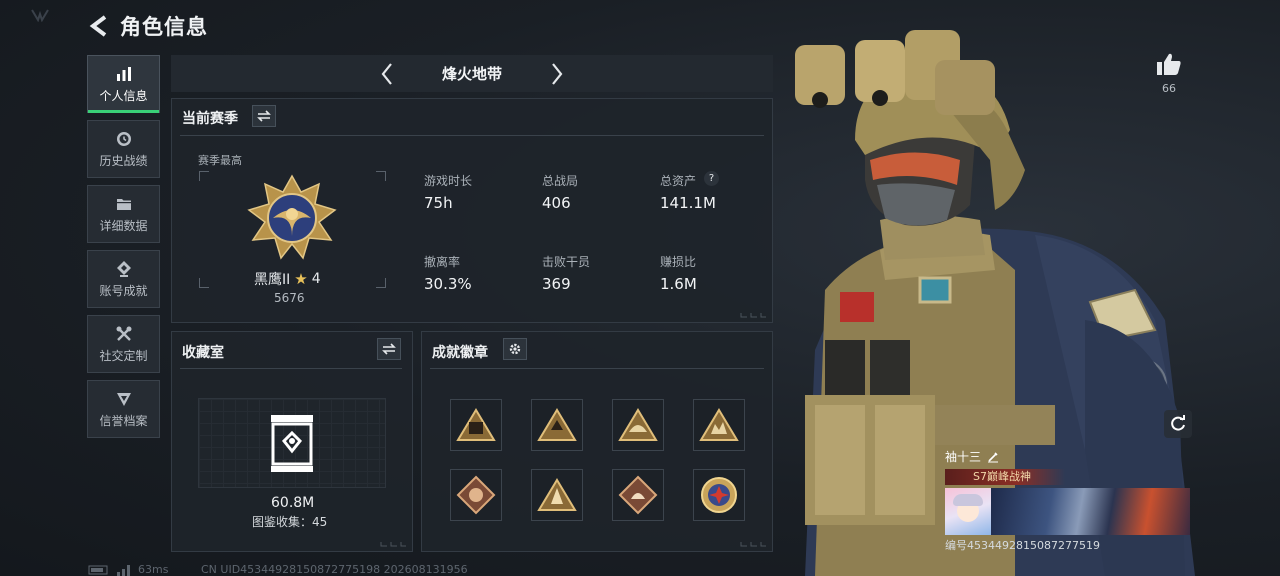 The height and width of the screenshot is (576, 1280). Describe the element at coordinates (123, 279) in the screenshot. I see `sidebar-item-achievements: 账号成就` at that location.